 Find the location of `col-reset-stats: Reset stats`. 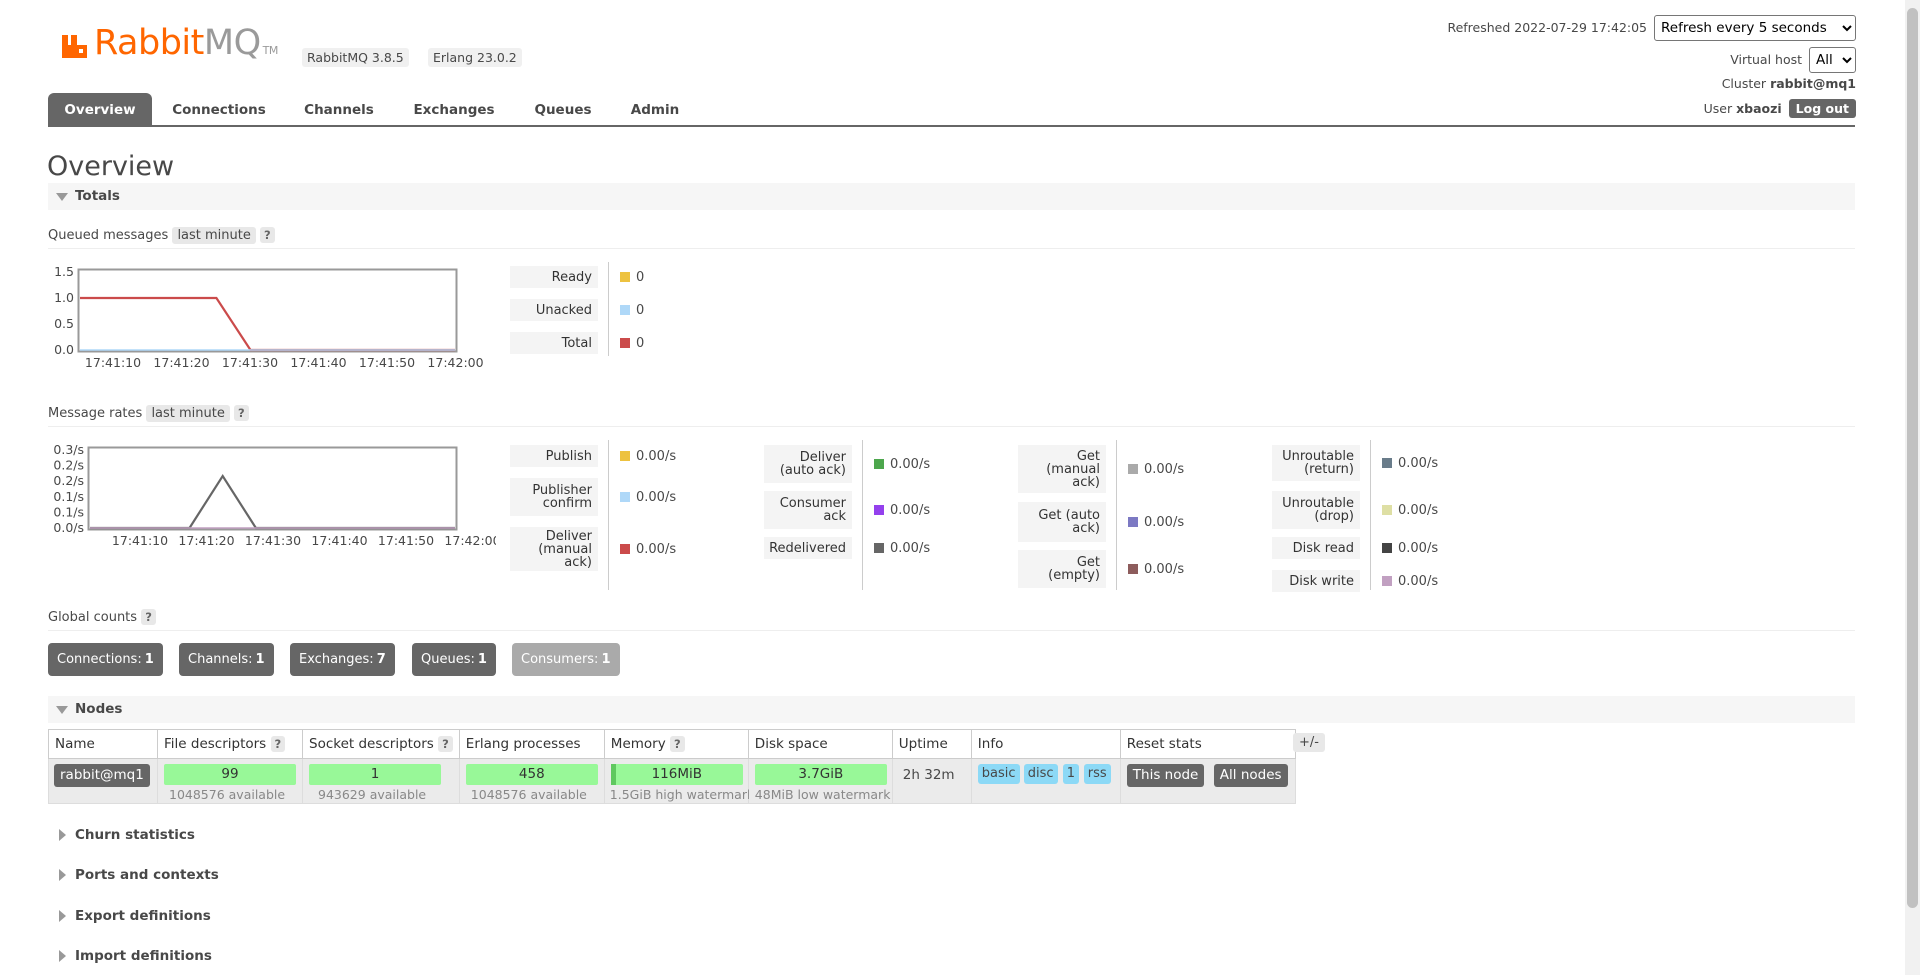

col-reset-stats: Reset stats is located at coordinates (1207, 744).